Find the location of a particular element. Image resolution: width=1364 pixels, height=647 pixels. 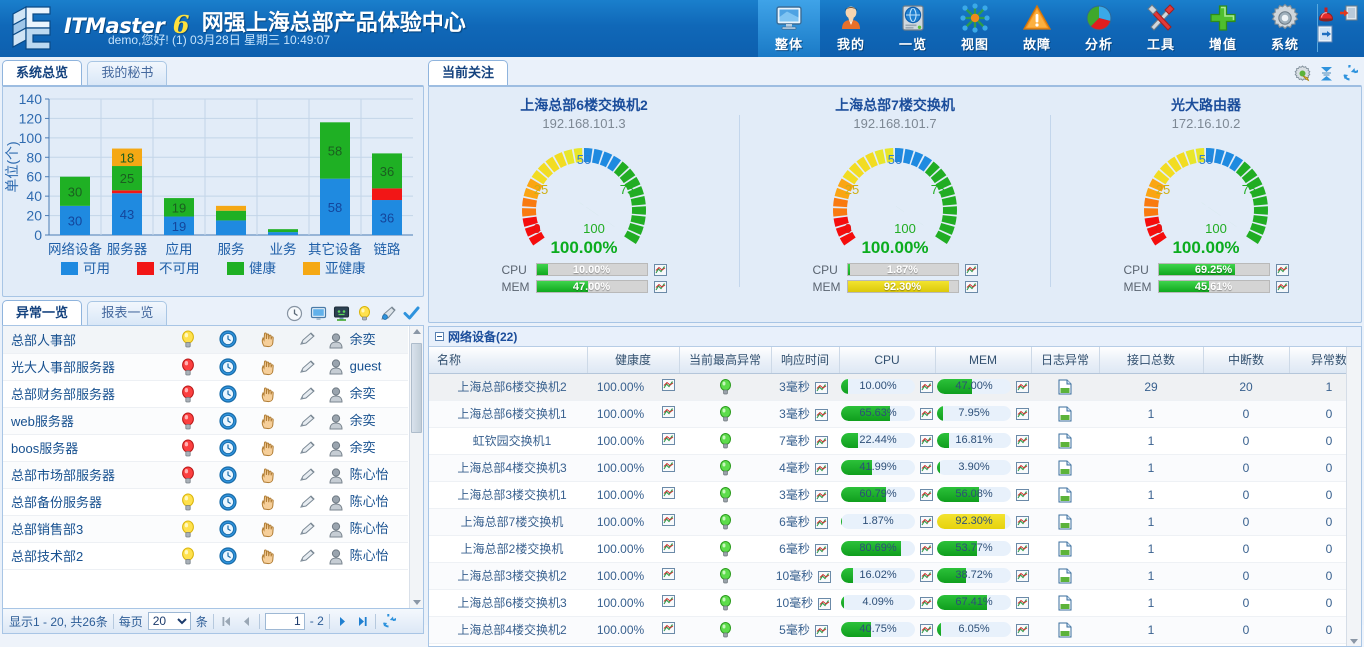

nav-item-overall: 整体 is located at coordinates (789, 28).